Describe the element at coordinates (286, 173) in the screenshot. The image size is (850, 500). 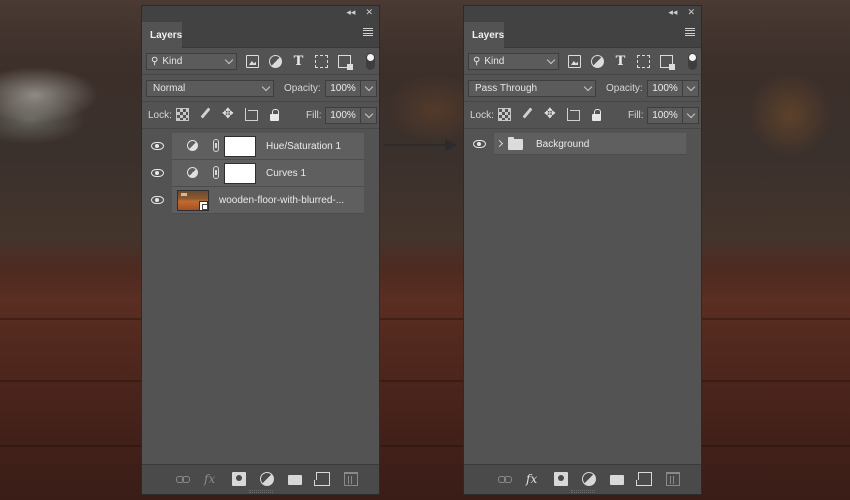
I see `layer-name: Curves 1` at that location.